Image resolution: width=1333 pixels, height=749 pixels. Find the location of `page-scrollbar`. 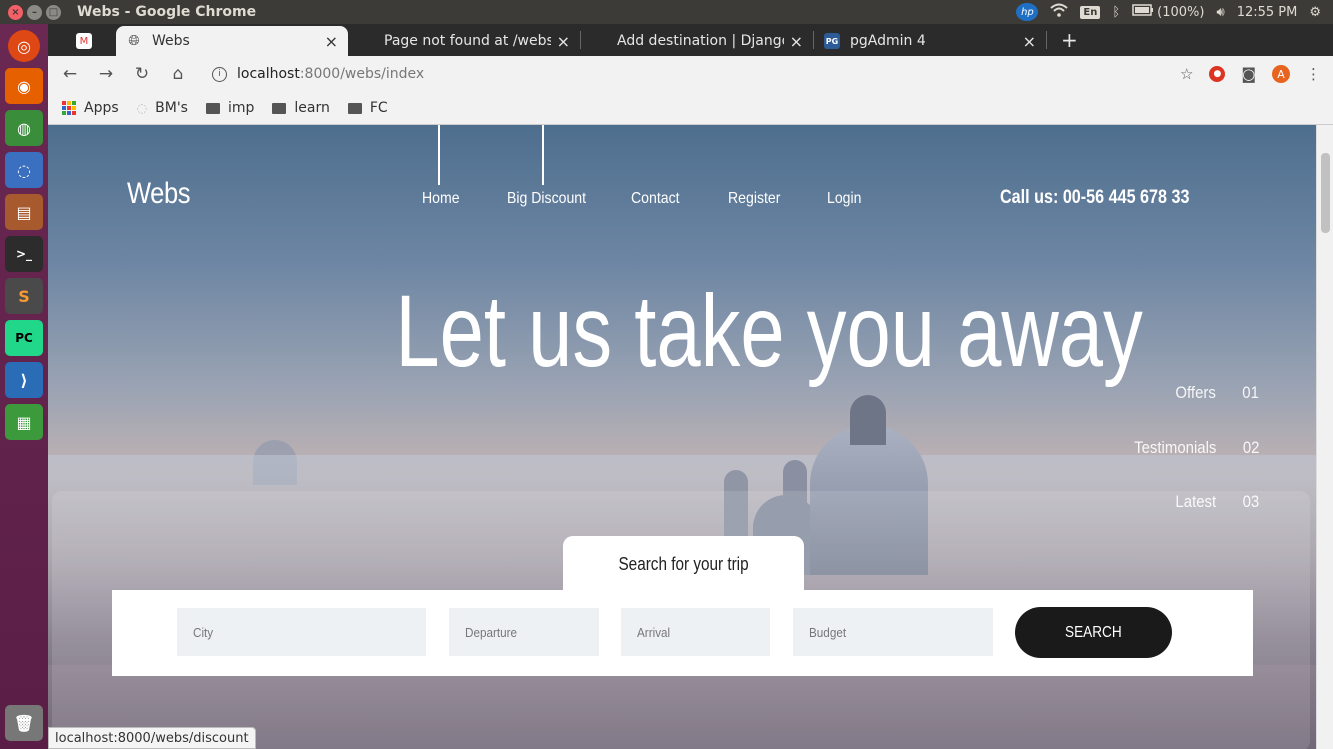

page-scrollbar is located at coordinates (1324, 437).